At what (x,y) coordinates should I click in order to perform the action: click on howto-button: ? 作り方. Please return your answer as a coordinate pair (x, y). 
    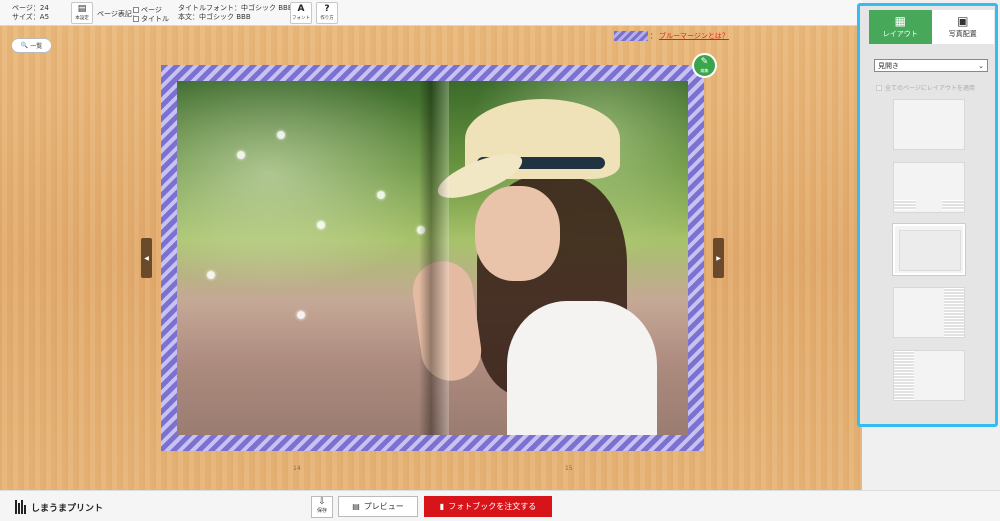
    Looking at the image, I should click on (327, 13).